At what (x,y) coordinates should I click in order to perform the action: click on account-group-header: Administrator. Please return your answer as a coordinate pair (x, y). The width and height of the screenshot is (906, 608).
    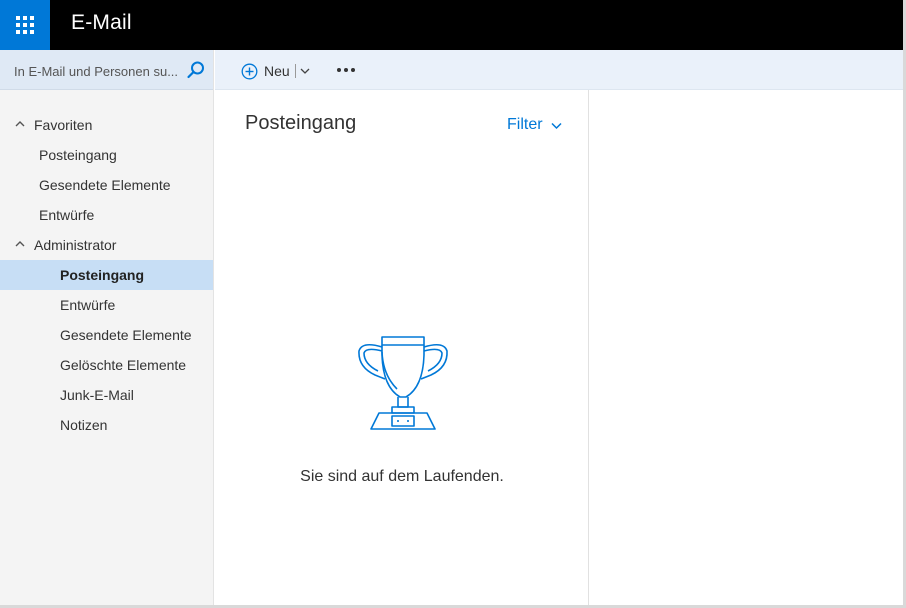
    Looking at the image, I should click on (106, 245).